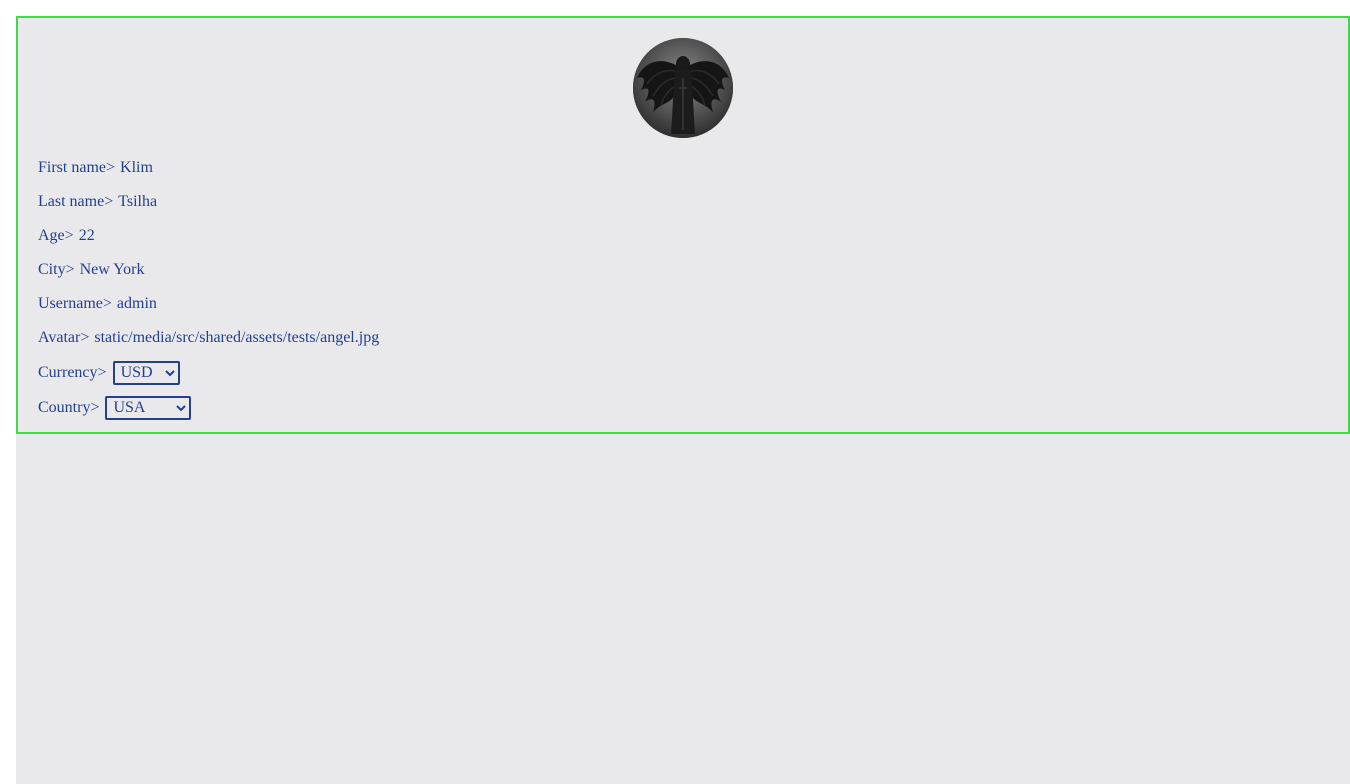  I want to click on country-row: Country> USA, so click(208, 407).